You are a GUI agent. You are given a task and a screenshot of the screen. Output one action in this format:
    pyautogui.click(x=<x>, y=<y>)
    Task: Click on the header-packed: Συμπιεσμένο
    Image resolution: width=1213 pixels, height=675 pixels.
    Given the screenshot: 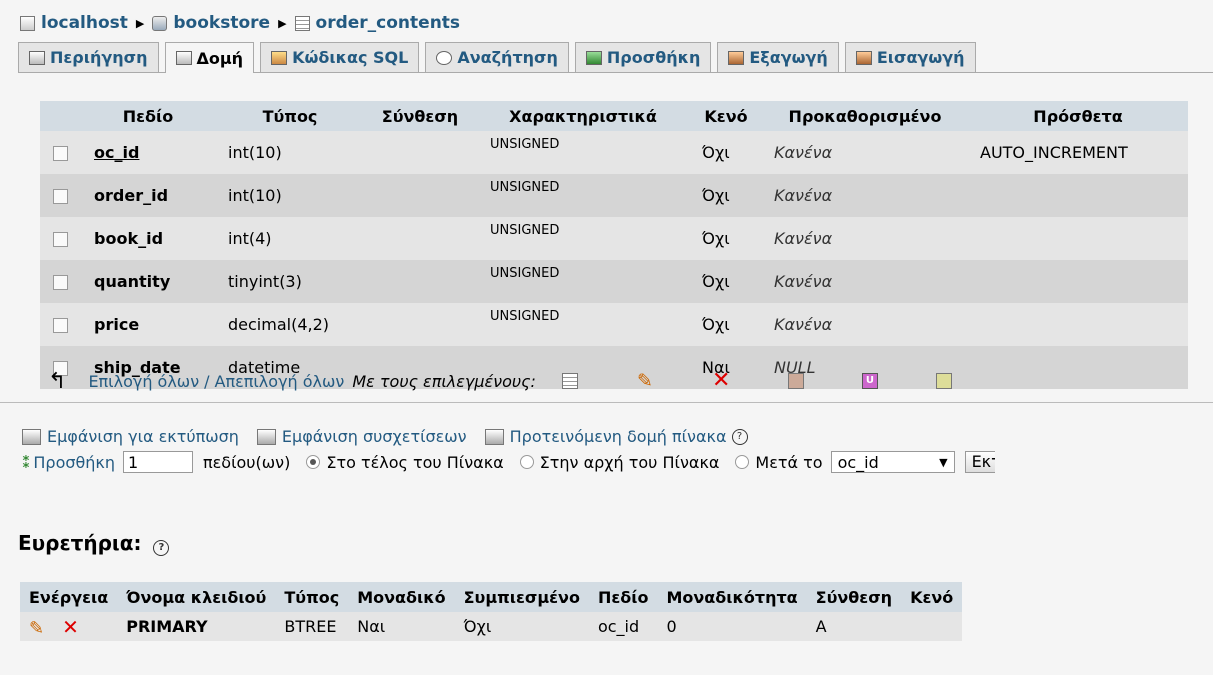 What is the action you would take?
    pyautogui.click(x=521, y=597)
    